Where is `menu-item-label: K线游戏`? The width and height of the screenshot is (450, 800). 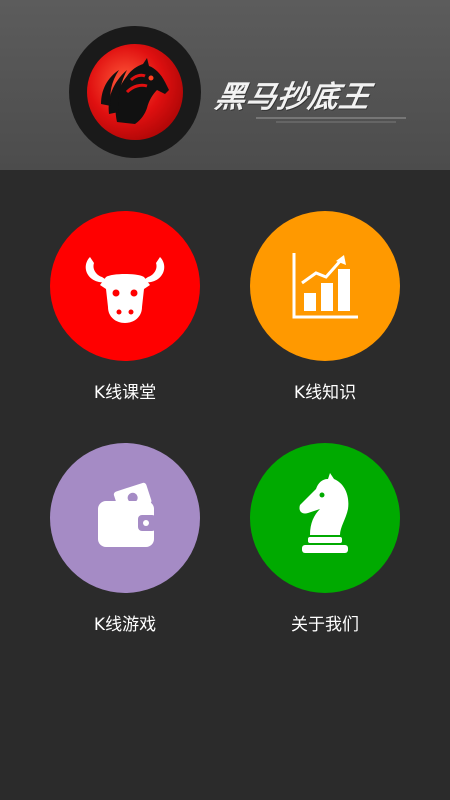 menu-item-label: K线游戏 is located at coordinates (125, 625).